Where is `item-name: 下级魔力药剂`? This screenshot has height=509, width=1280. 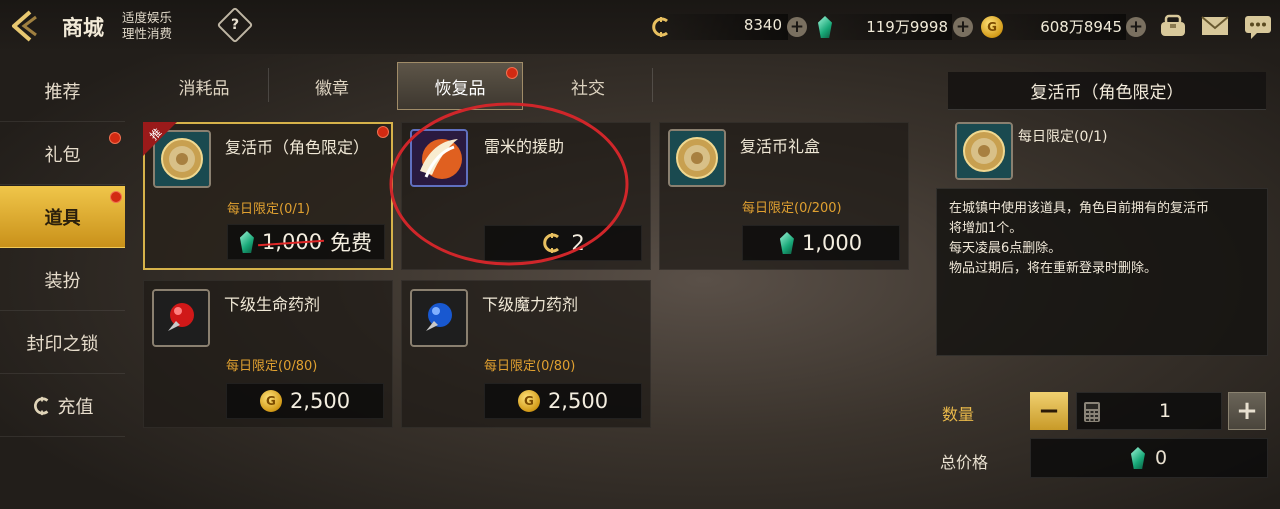
item-name: 下级魔力药剂 is located at coordinates (530, 304).